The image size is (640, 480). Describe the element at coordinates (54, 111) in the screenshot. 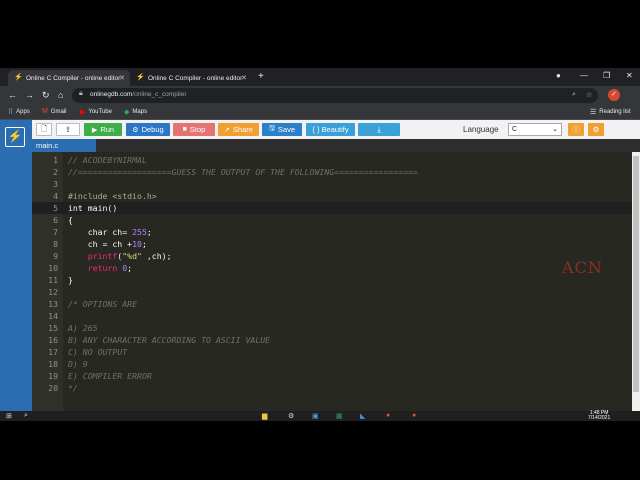

I see `bookmark-gmail: M Gmail` at that location.